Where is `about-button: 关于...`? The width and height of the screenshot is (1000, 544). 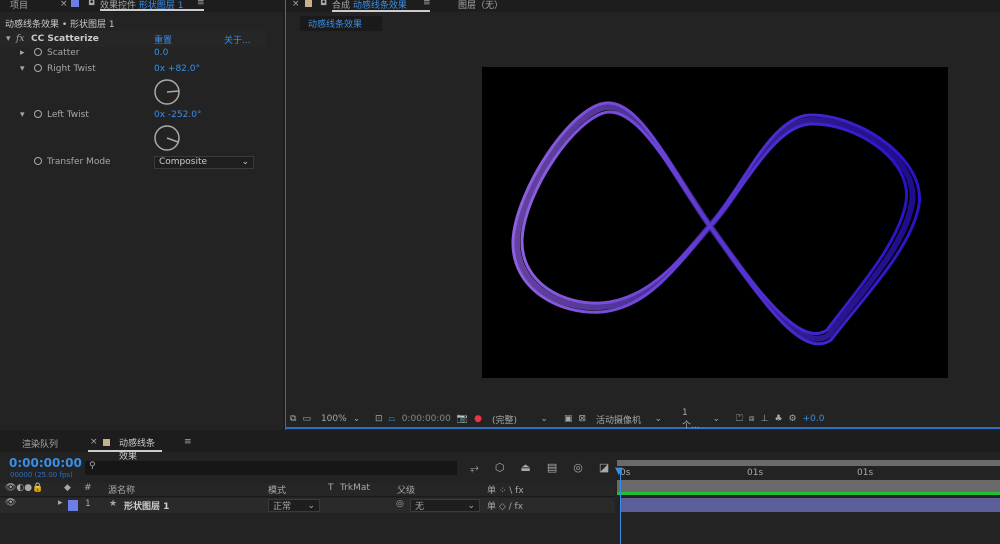
about-button: 关于... is located at coordinates (237, 39).